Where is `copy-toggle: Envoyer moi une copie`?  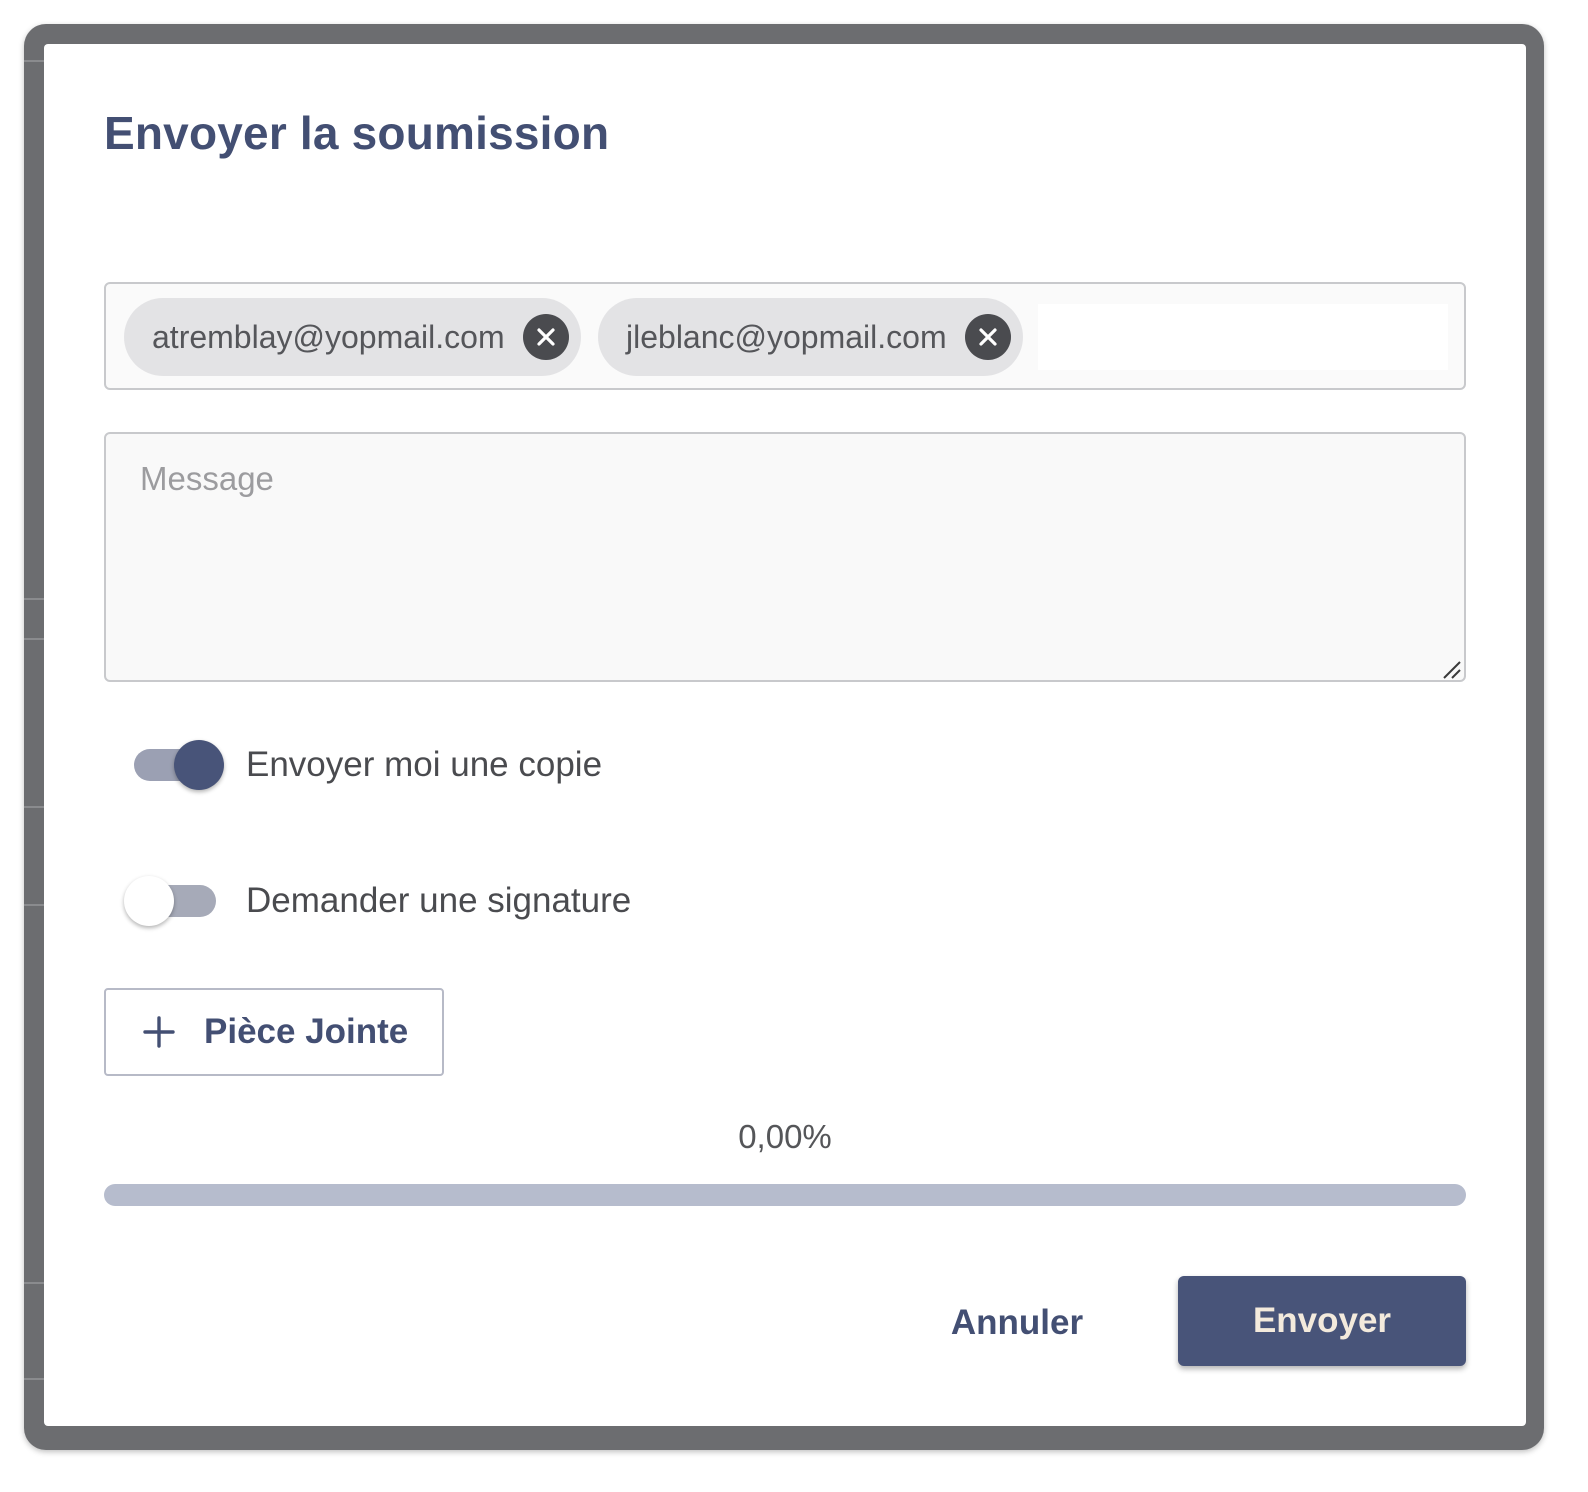 copy-toggle: Envoyer moi une copie is located at coordinates (363, 765).